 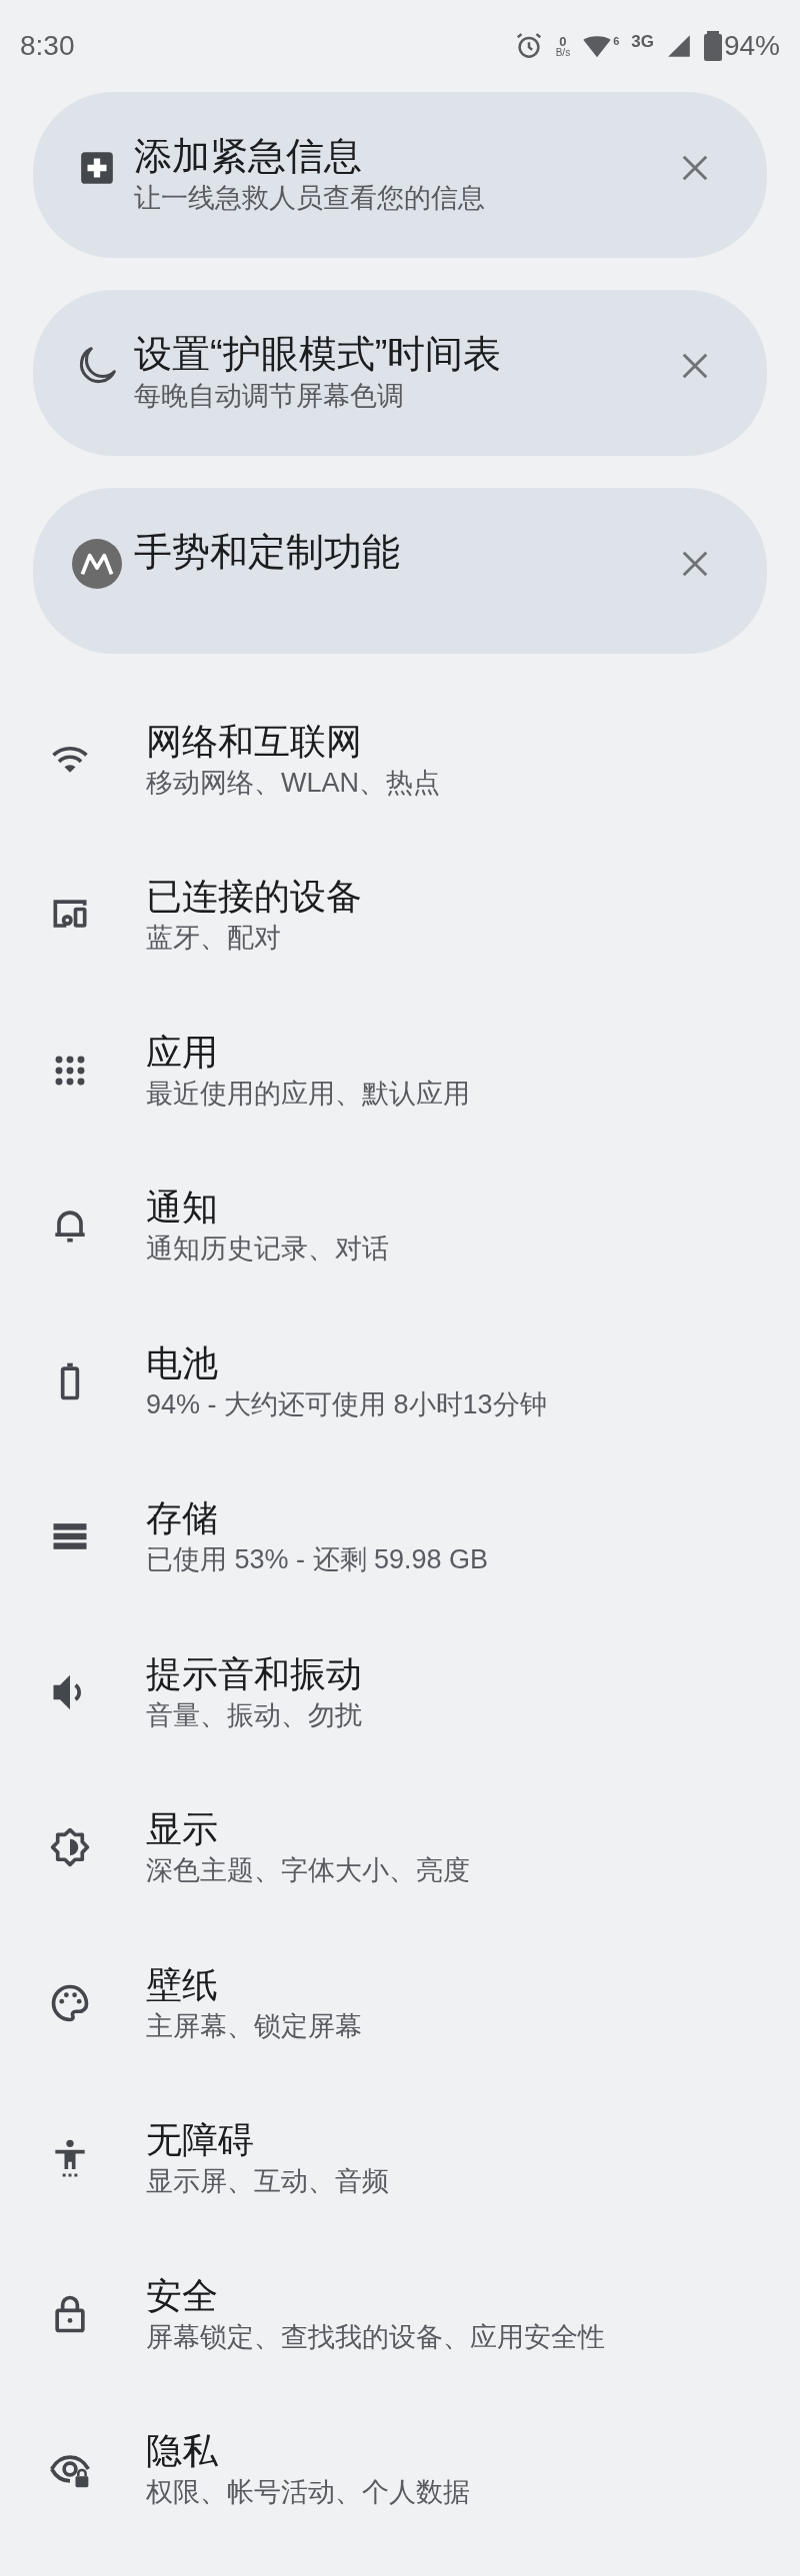 What do you see at coordinates (182, 1519) in the screenshot?
I see `item-title: 存储` at bounding box center [182, 1519].